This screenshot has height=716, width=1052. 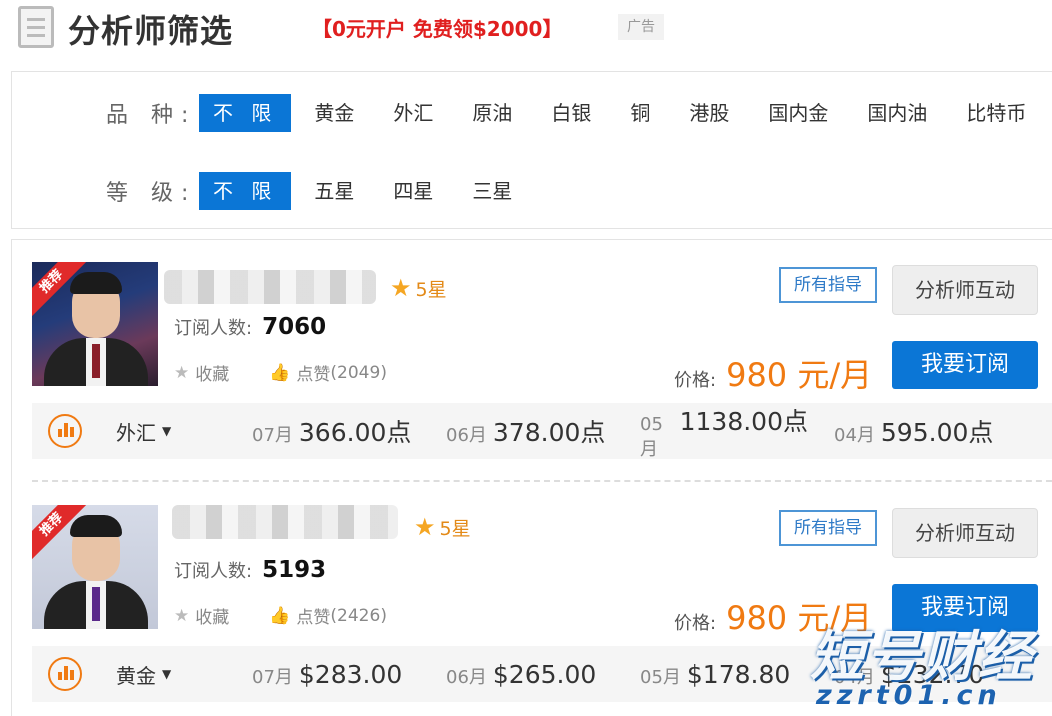 What do you see at coordinates (738, 674) in the screenshot?
I see `month-value: $178.80` at bounding box center [738, 674].